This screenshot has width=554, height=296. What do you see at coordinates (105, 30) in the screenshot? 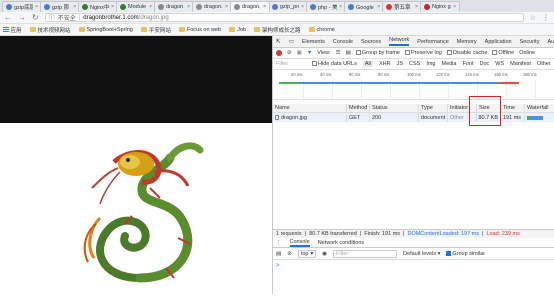
I see `bookmark-item: SpringBoot+Spring` at bounding box center [105, 30].